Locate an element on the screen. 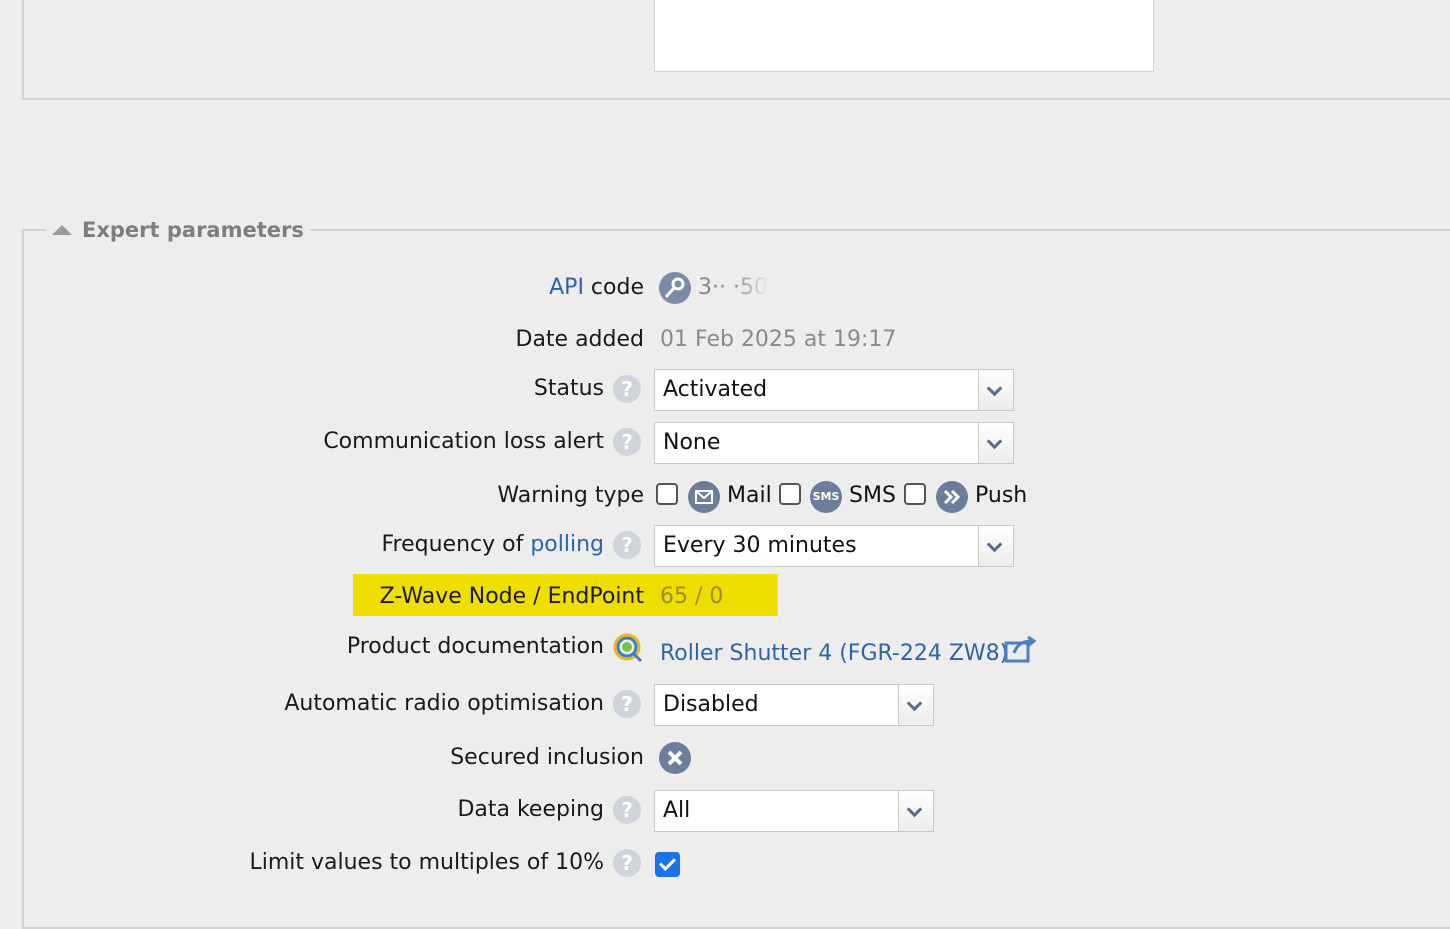 The height and width of the screenshot is (929, 1450). data-keeping-select: All is located at coordinates (794, 811).